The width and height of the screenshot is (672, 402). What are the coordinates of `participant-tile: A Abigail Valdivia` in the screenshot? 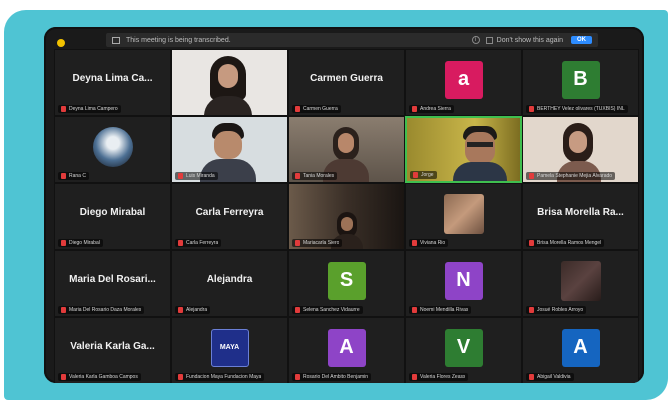 It's located at (580, 350).